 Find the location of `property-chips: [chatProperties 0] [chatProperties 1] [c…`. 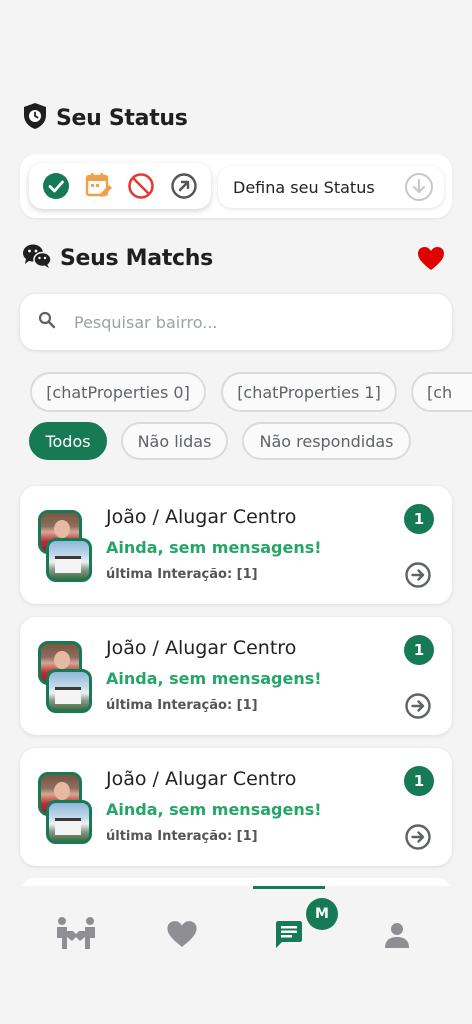

property-chips: [chatProperties 0] [chatProperties 1] [c… is located at coordinates (236, 392).